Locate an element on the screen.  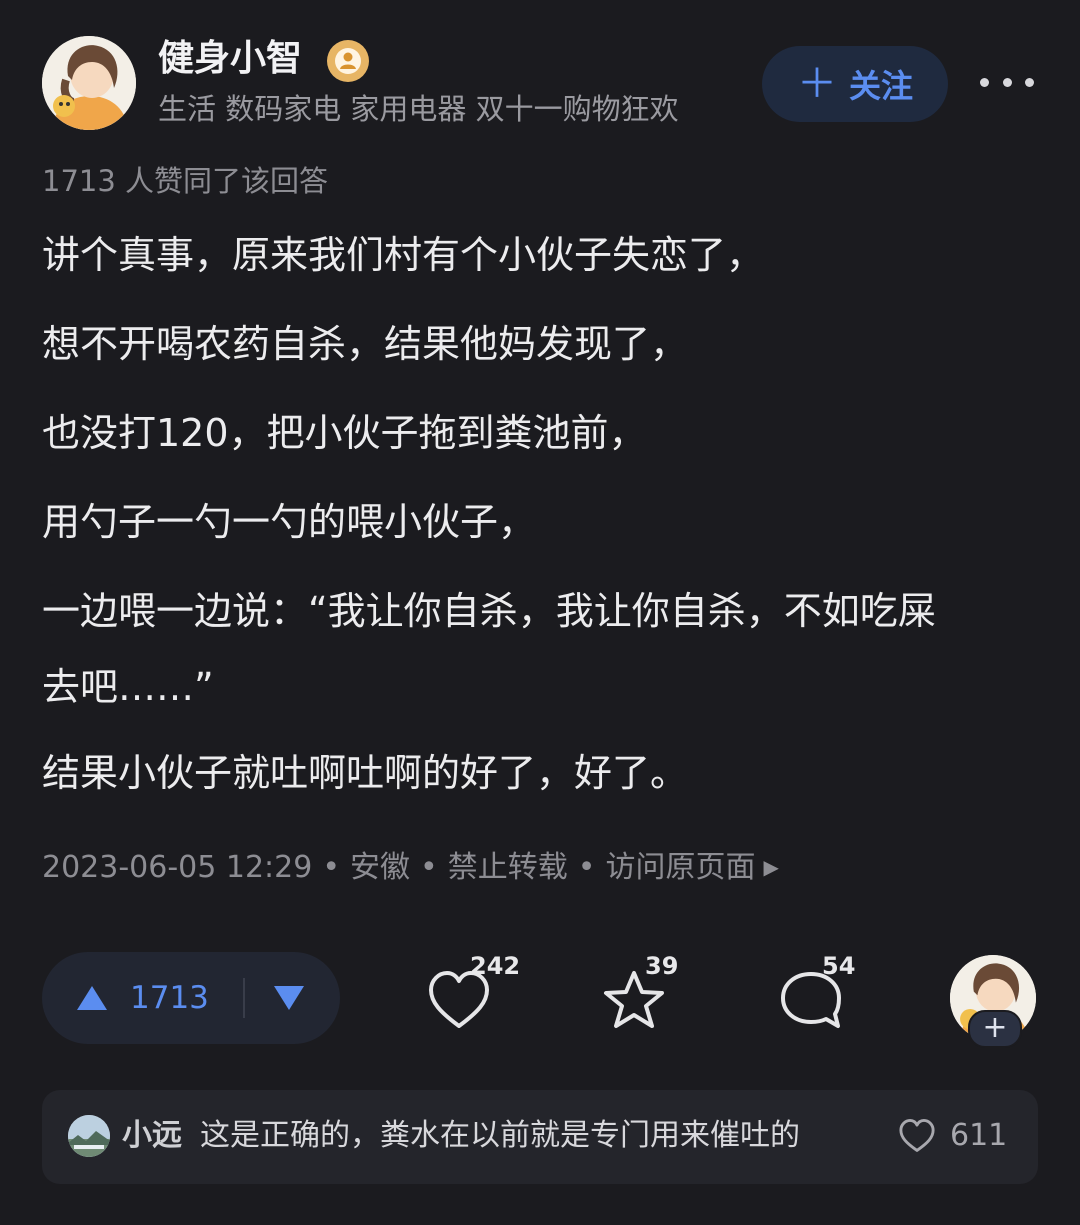
answer-paragraph: 也没打120，把小伙子拖到粪池前， is located at coordinates (344, 433).